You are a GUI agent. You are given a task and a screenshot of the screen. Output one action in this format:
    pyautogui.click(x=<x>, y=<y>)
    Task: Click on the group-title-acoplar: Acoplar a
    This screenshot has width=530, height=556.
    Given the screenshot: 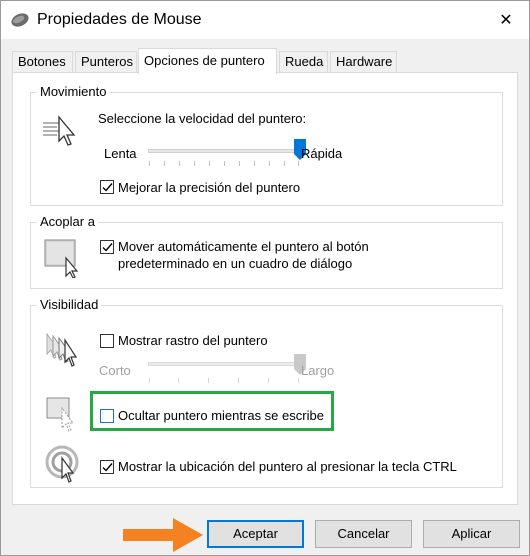 What is the action you would take?
    pyautogui.click(x=67, y=222)
    